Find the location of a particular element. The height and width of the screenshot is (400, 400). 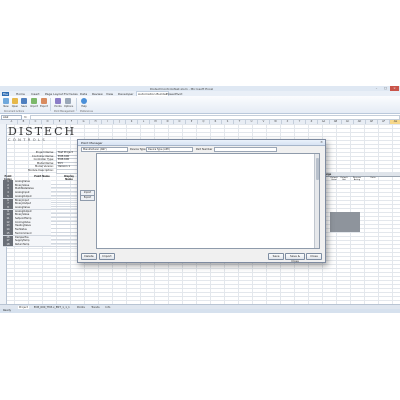

tab-view: View is located at coordinates (109, 94).